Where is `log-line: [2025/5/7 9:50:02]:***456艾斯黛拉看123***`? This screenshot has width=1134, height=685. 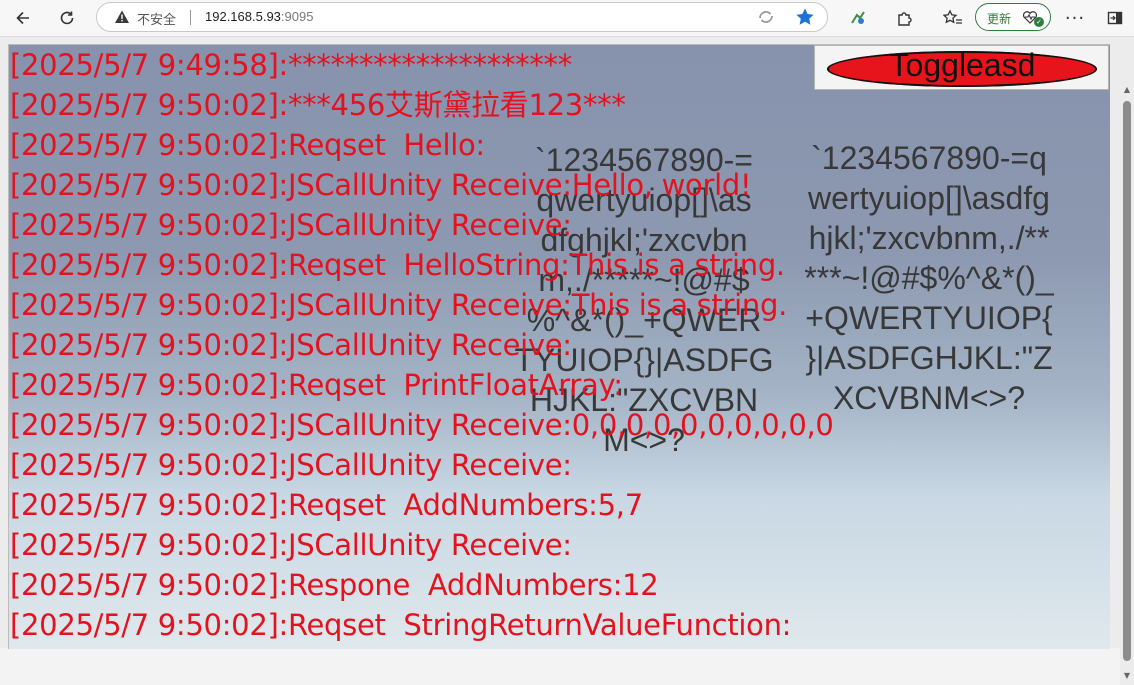 log-line: [2025/5/7 9:50:02]:***456艾斯黛拉看123*** is located at coordinates (318, 105).